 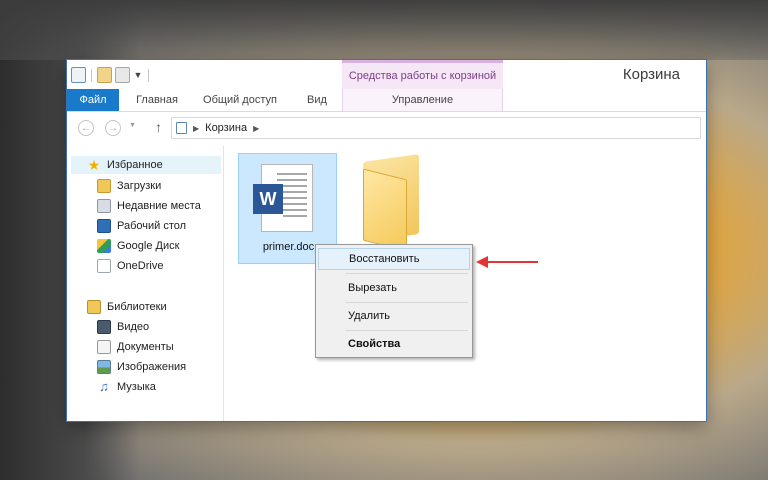 What do you see at coordinates (159, 206) in the screenshot?
I see `nav-label: Недавние места` at bounding box center [159, 206].